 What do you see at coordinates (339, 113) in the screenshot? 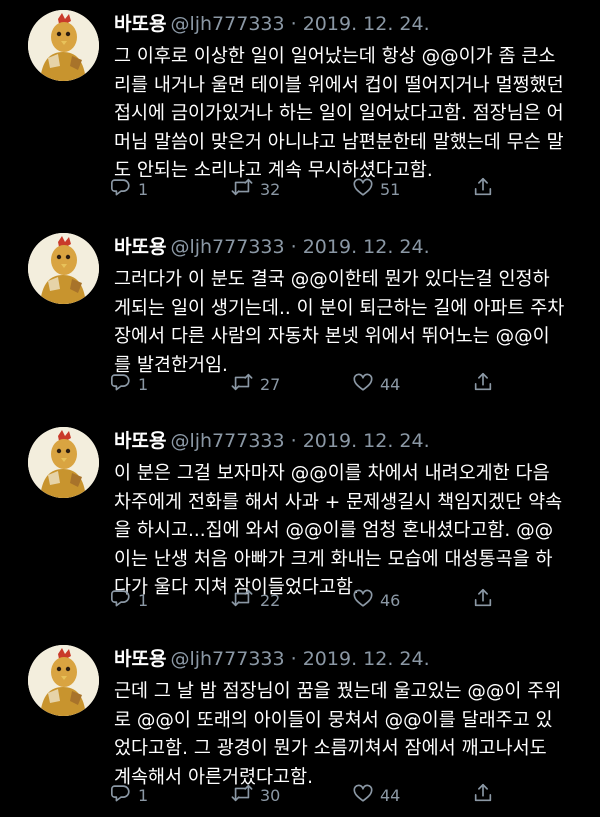
I see `tweet-text-line: 접시에 금이가있거나 하는 일이 일어났다고함. 점장님은 어` at bounding box center [339, 113].